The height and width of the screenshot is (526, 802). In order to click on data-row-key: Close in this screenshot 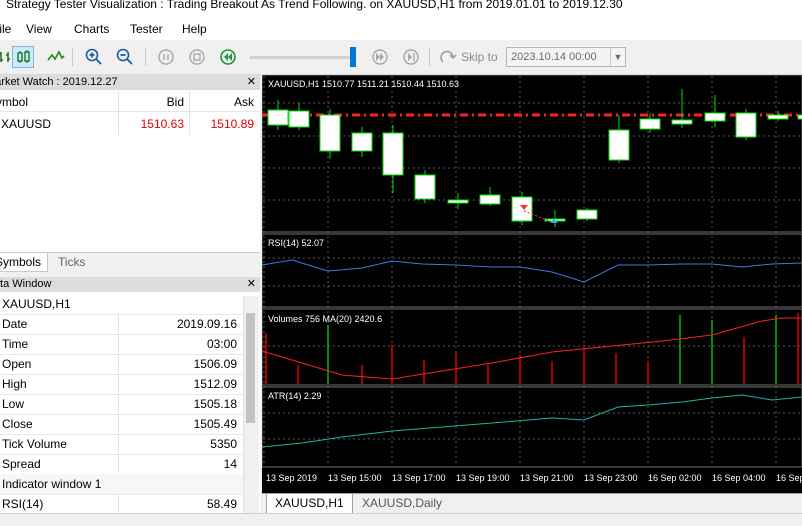, I will do `click(17, 424)`.